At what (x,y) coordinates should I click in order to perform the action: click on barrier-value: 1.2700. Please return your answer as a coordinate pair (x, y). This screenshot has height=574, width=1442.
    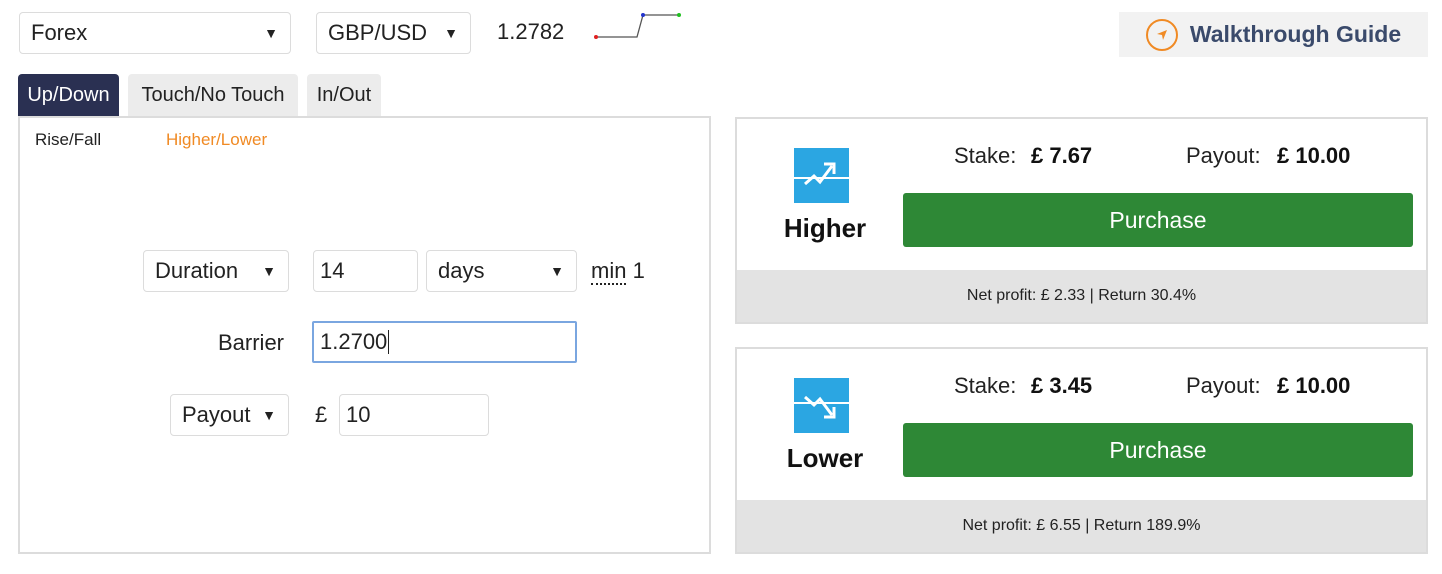
    Looking at the image, I should click on (354, 341).